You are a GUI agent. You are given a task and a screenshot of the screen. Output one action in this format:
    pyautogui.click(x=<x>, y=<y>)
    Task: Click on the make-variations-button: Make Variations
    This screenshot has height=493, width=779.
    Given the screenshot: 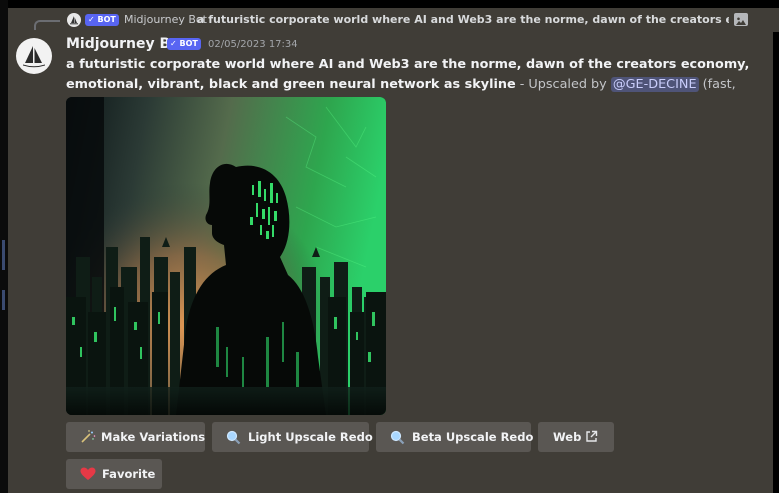 What is the action you would take?
    pyautogui.click(x=135, y=437)
    